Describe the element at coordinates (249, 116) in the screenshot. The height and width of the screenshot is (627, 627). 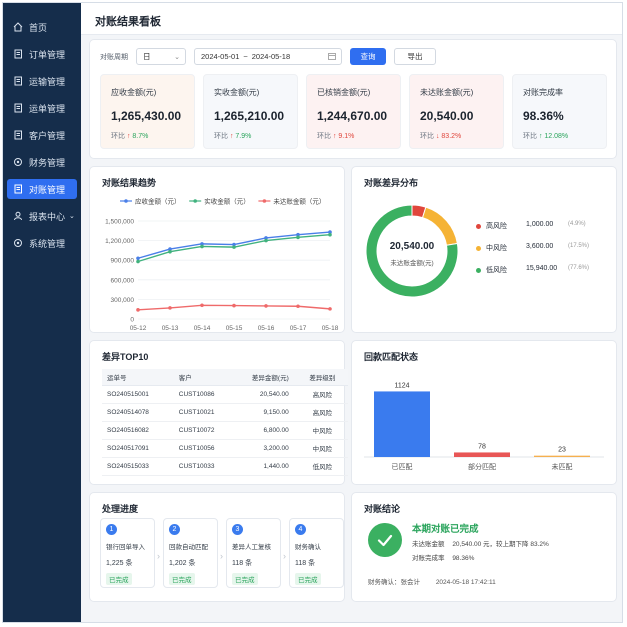
I see `kpi-value: 1,265,210.00` at that location.